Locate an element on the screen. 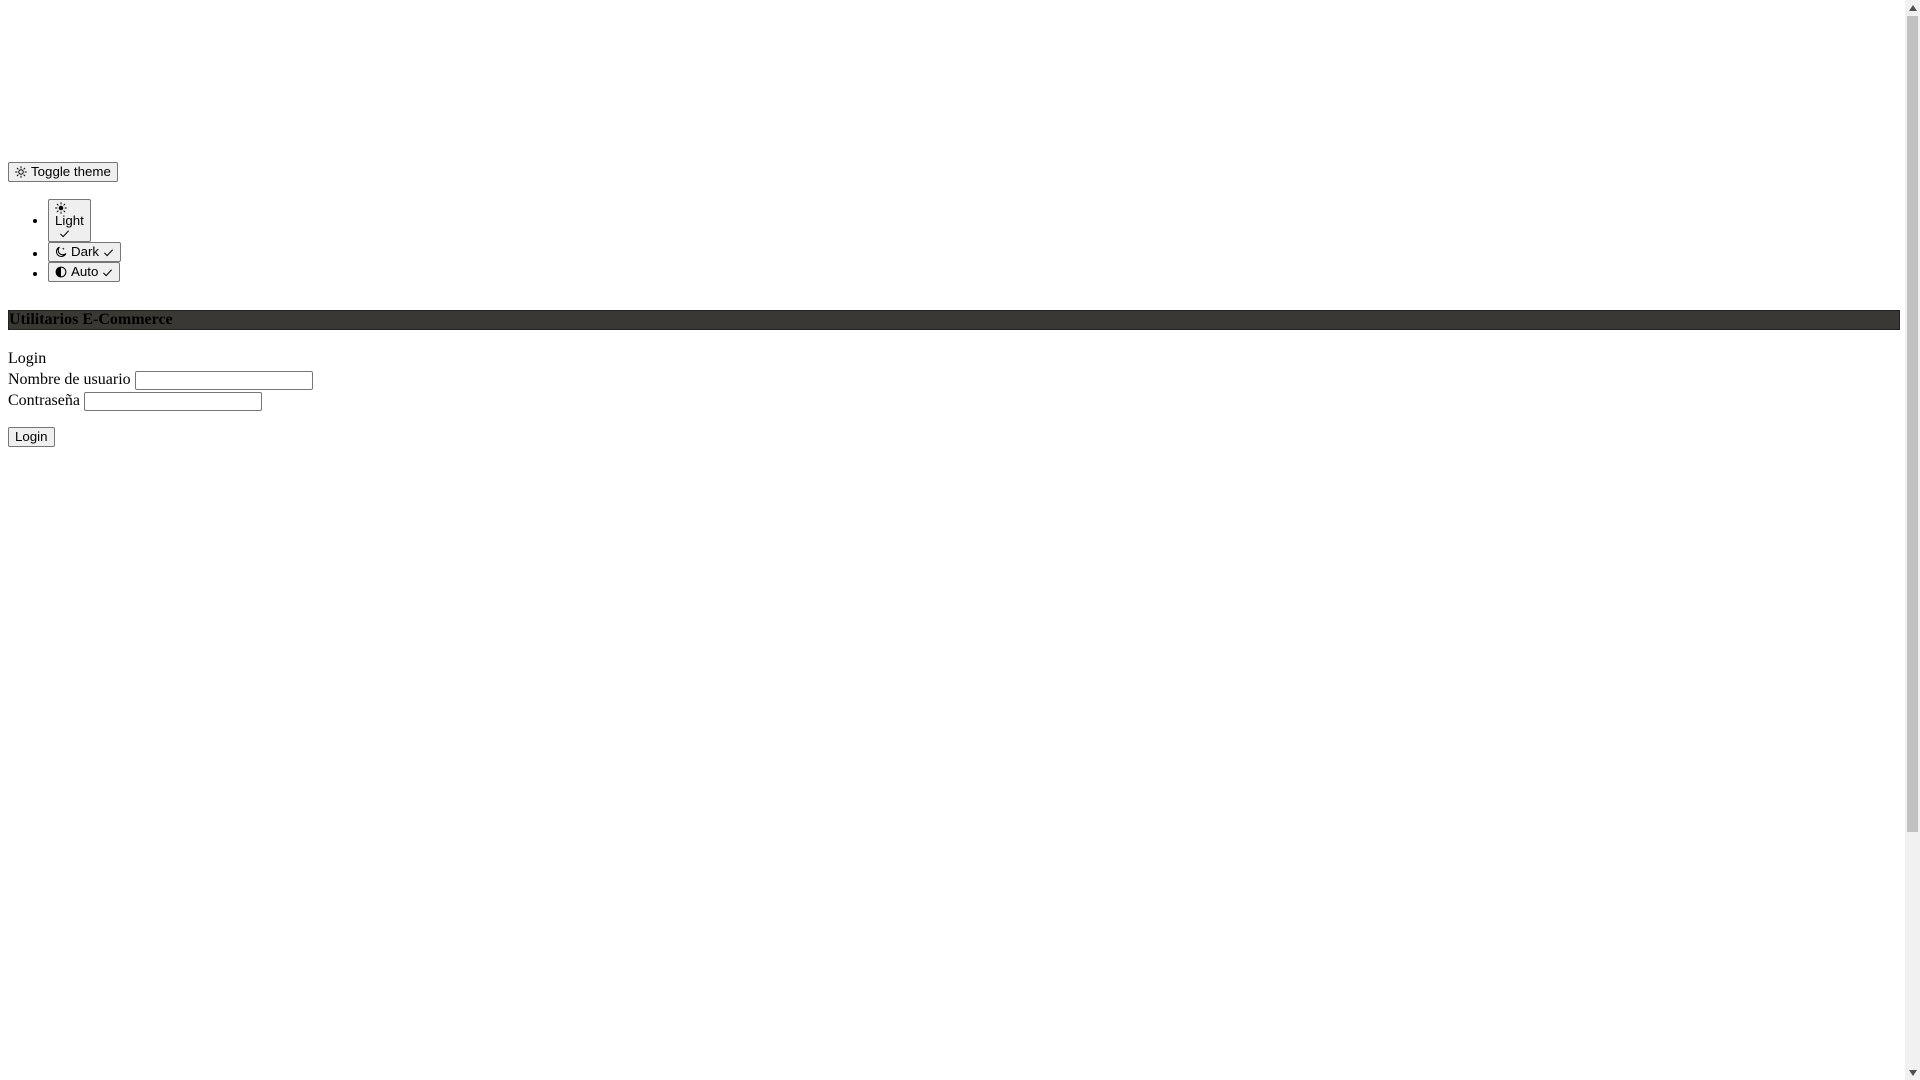  login-heading: Login is located at coordinates (27, 358).